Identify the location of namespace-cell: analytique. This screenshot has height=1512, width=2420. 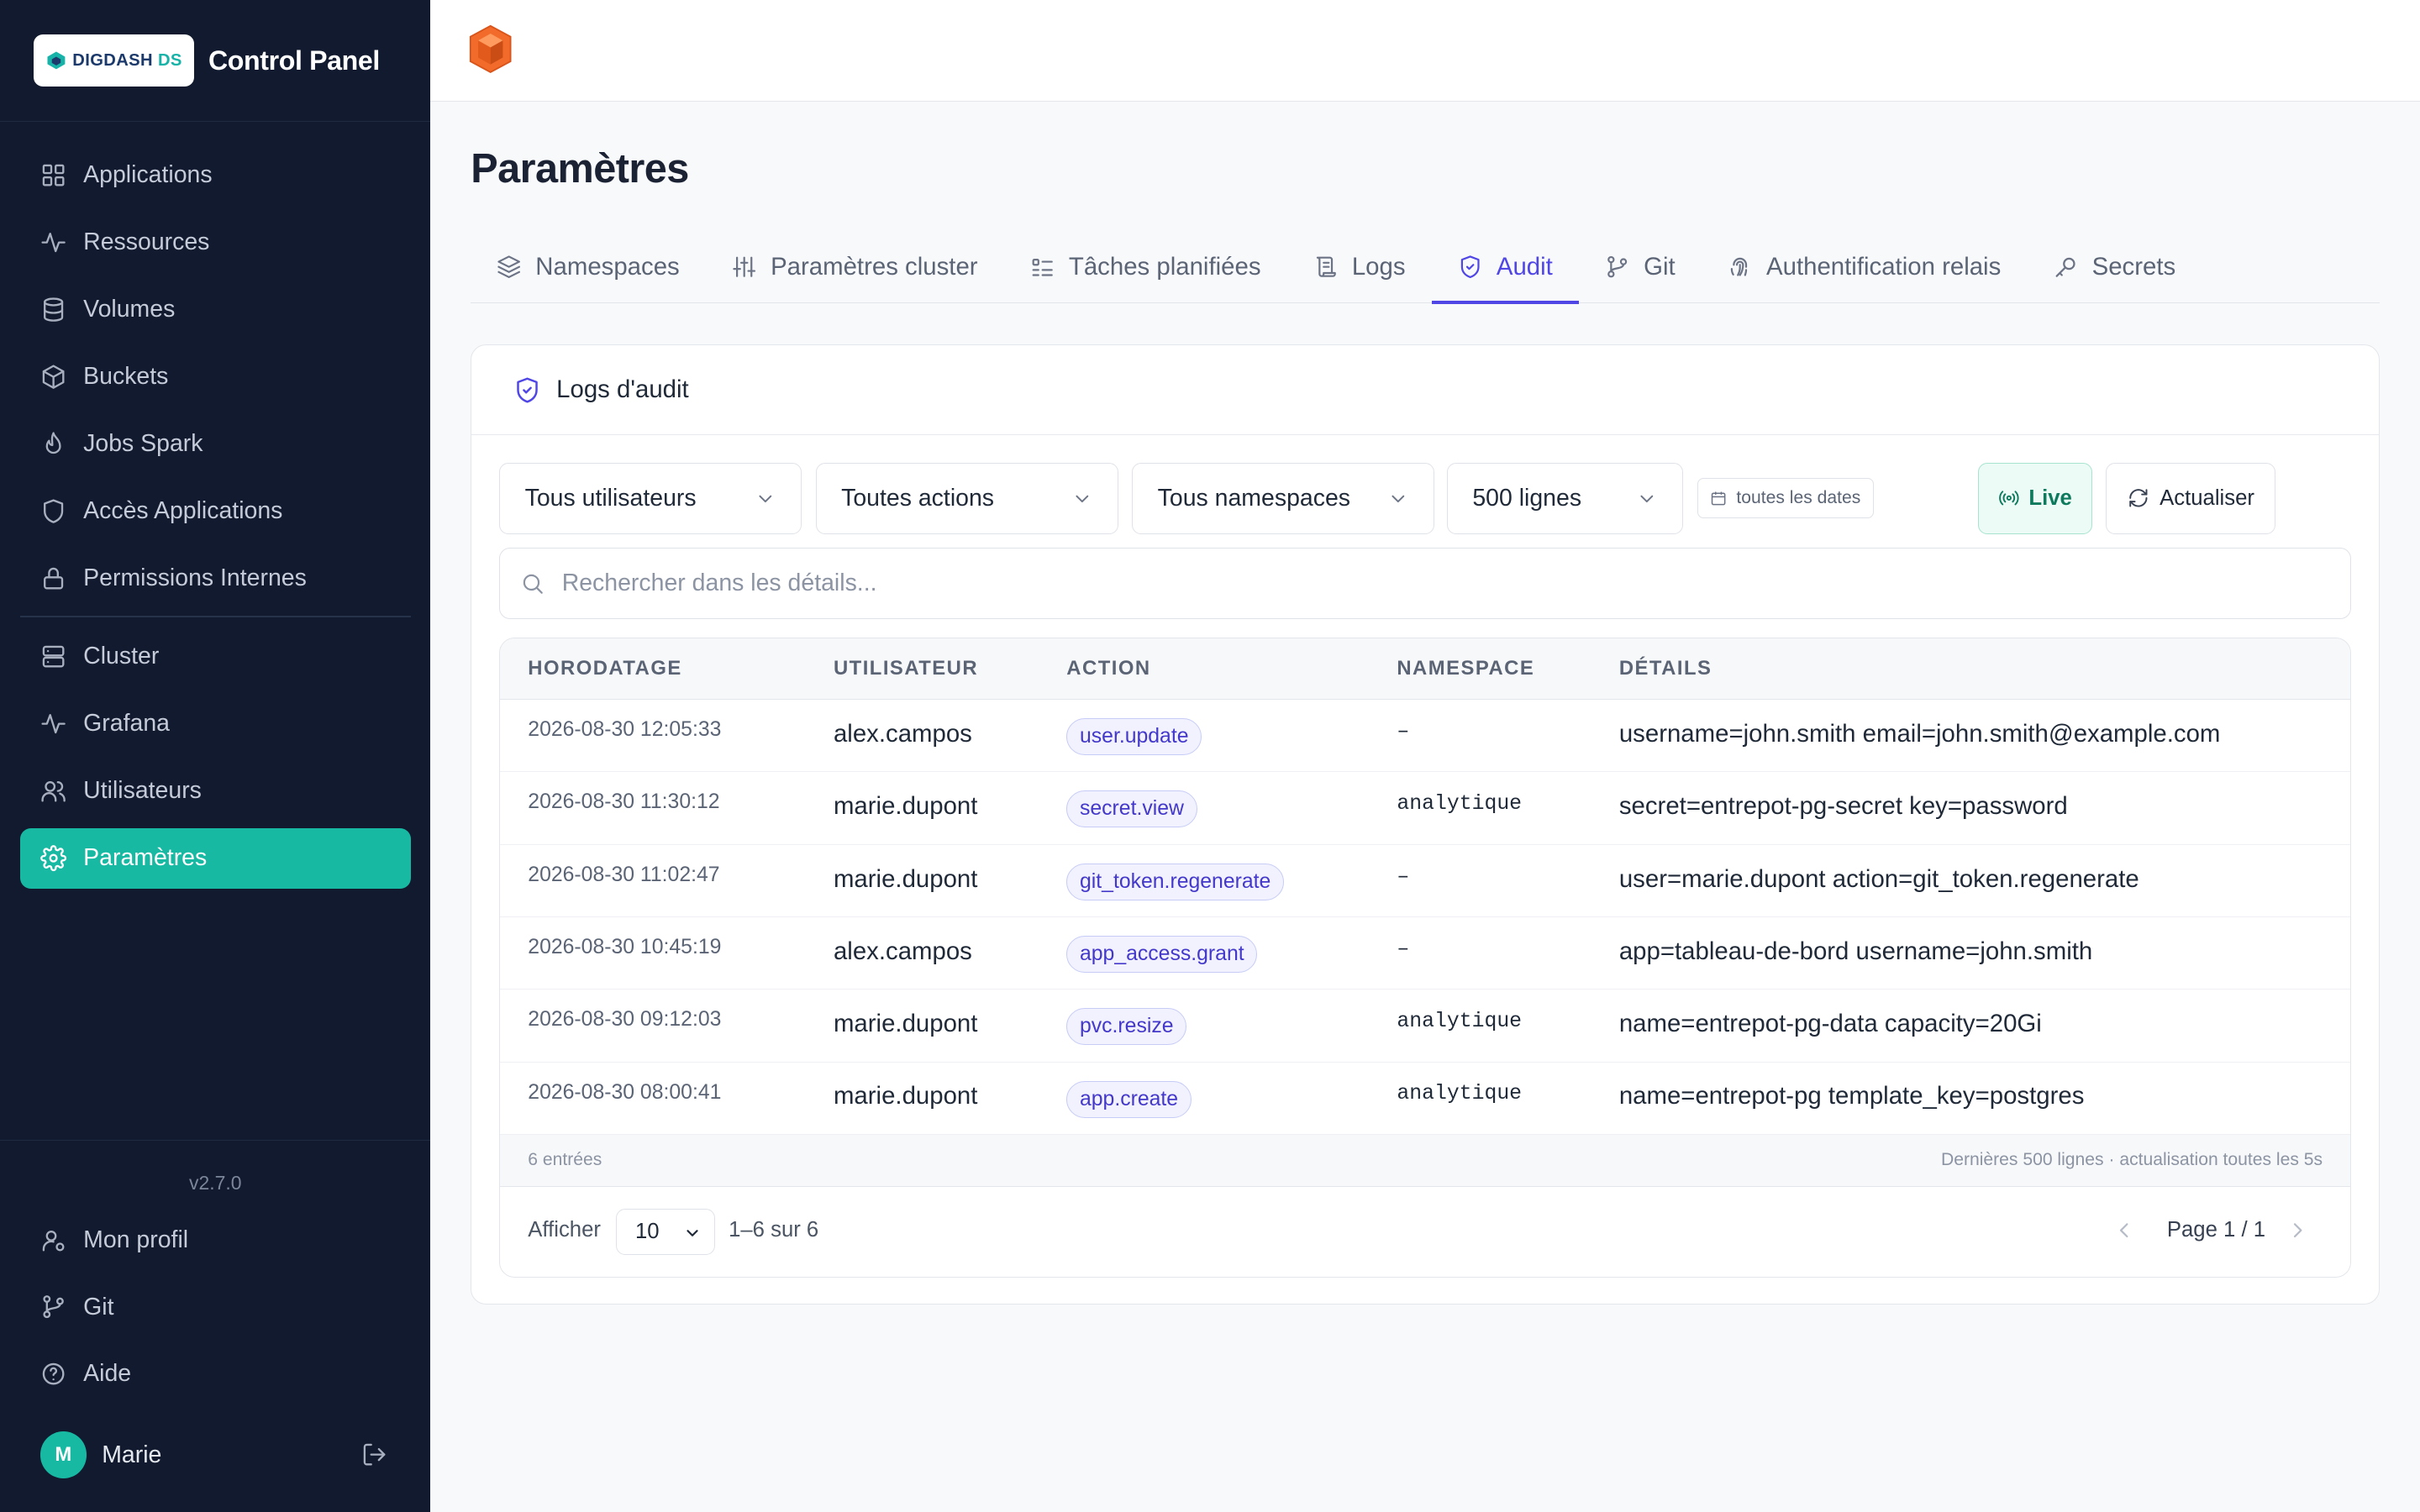
(1460, 1094).